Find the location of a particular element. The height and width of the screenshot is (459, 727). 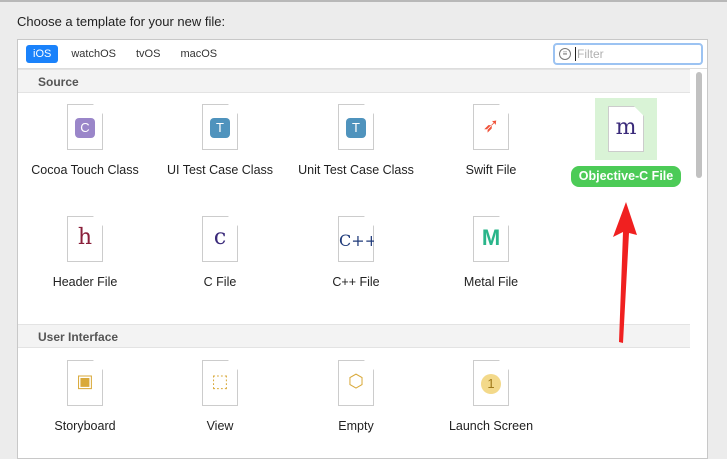

template-header-file: h Header File is located at coordinates (85, 253).